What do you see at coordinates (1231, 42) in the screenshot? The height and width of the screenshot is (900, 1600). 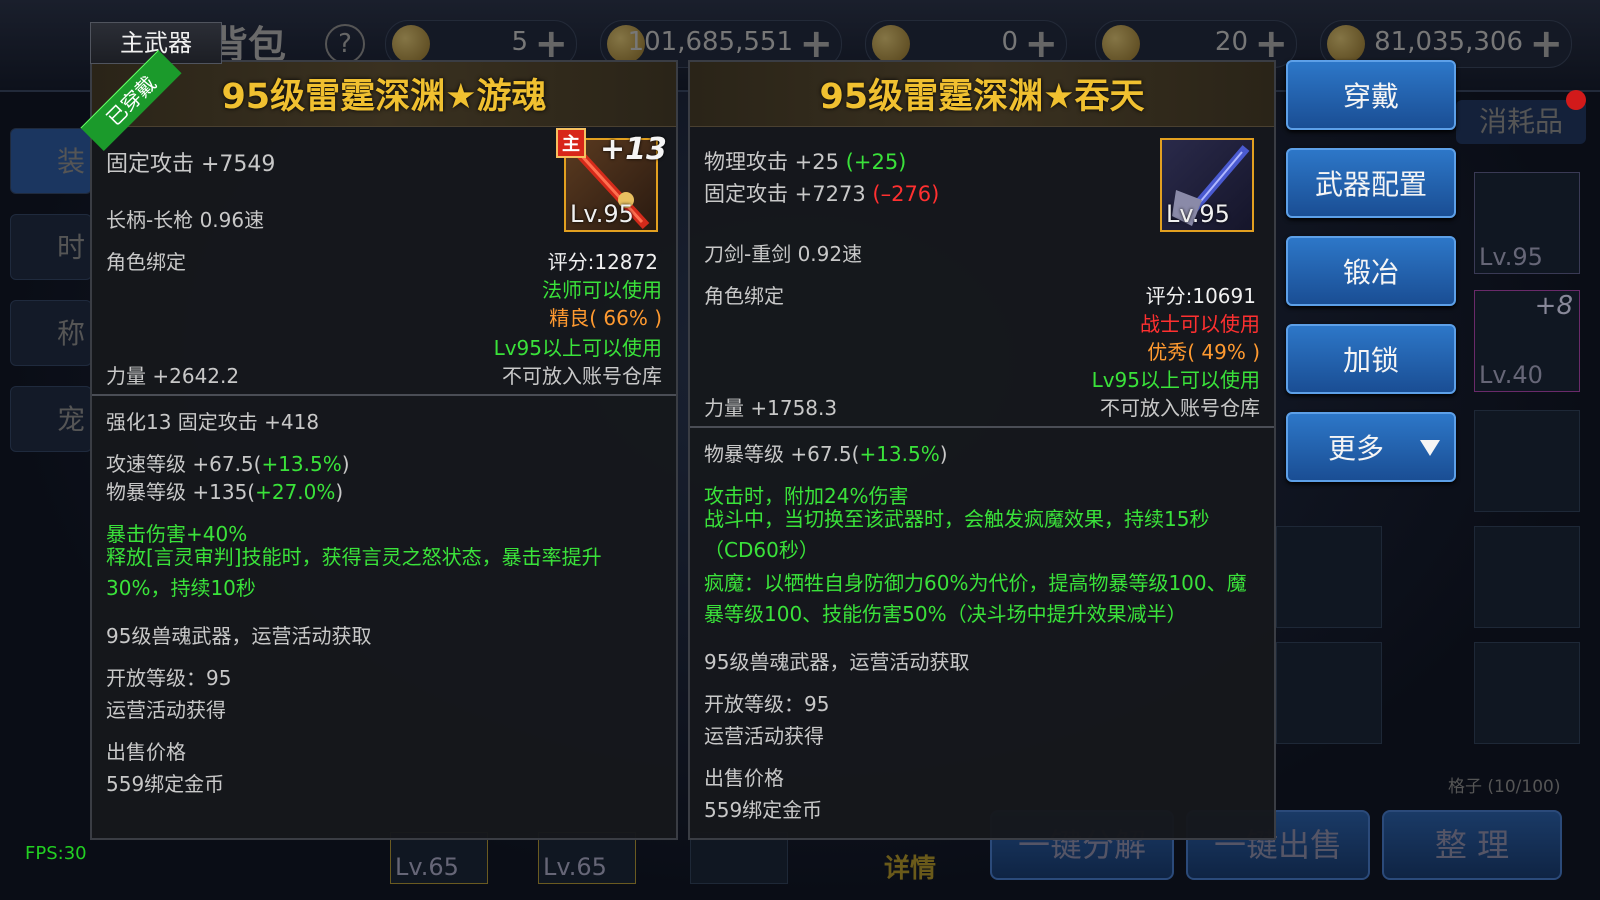 I see `currency-value: 20` at bounding box center [1231, 42].